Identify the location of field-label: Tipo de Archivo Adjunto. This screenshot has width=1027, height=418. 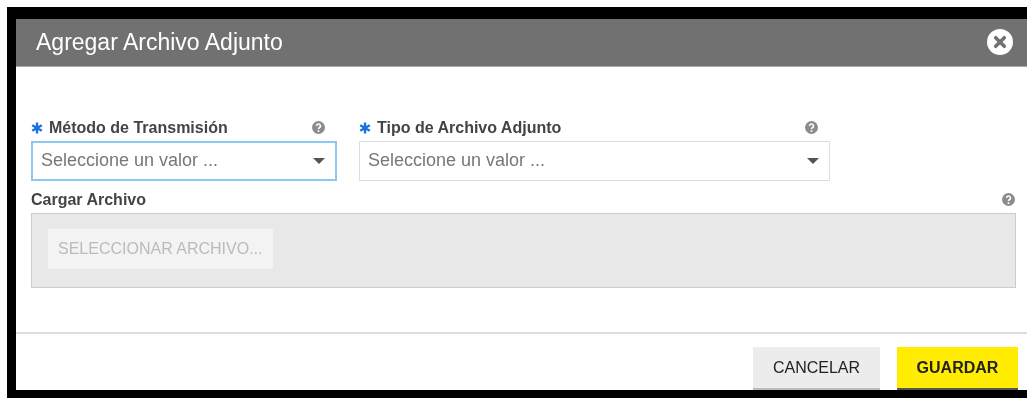
(470, 127).